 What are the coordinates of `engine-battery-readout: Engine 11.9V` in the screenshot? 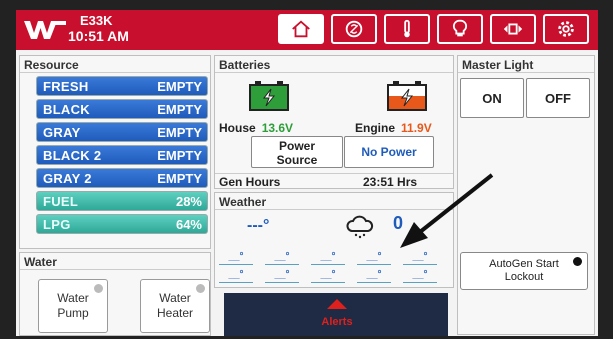 It's located at (393, 128).